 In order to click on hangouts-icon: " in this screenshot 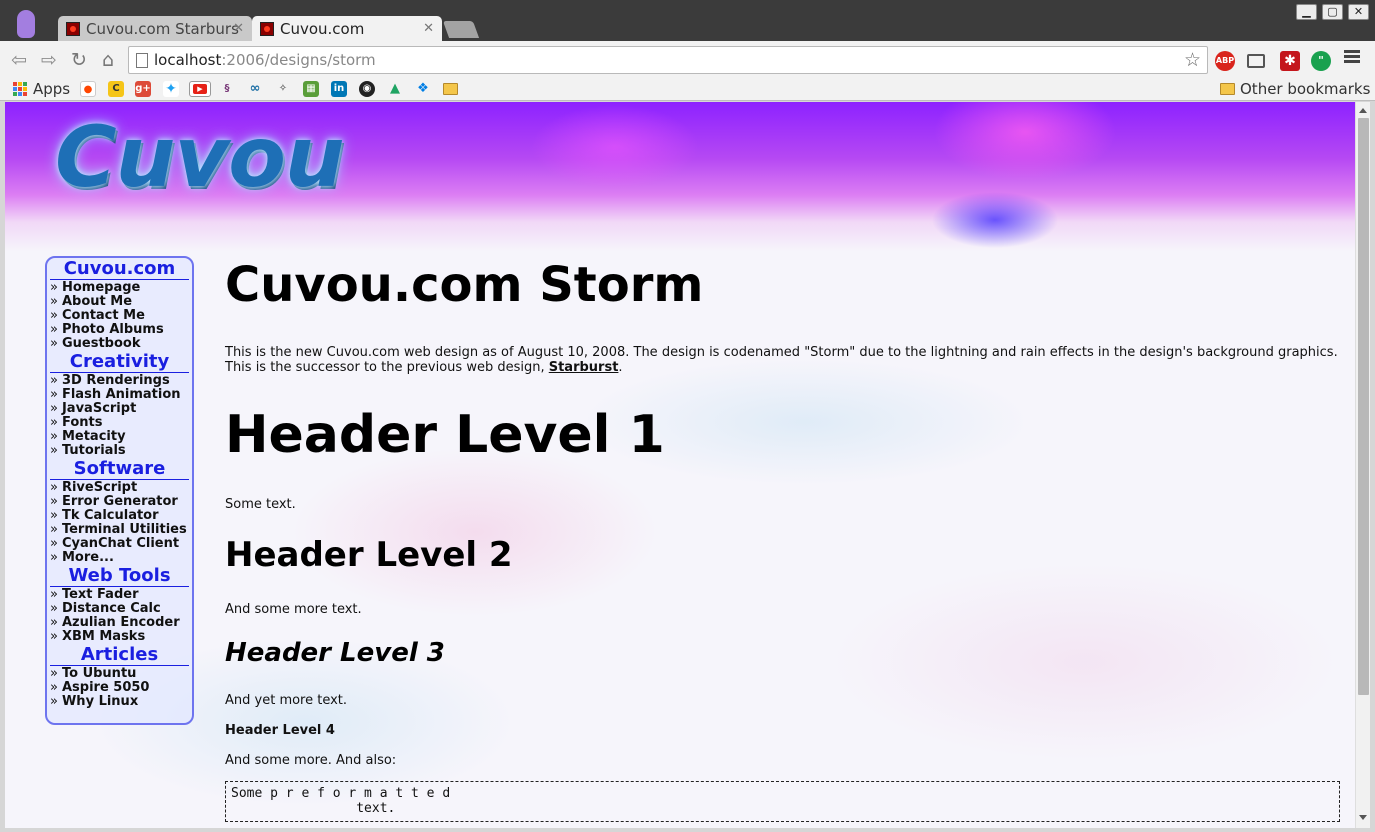, I will do `click(1321, 61)`.